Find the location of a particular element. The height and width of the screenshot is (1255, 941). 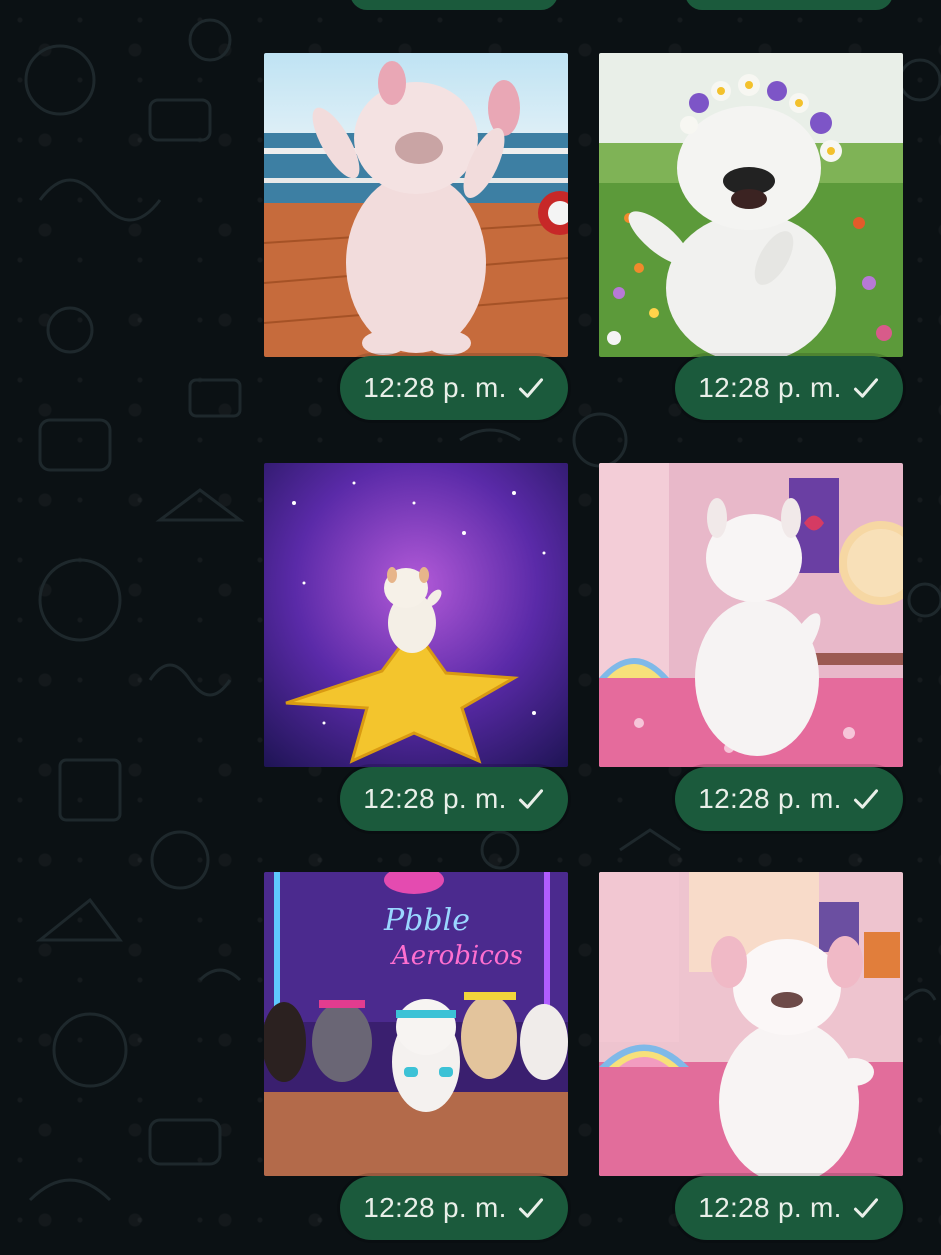

image-thumbnail: Pbble Aerobicos is located at coordinates (416, 1024).